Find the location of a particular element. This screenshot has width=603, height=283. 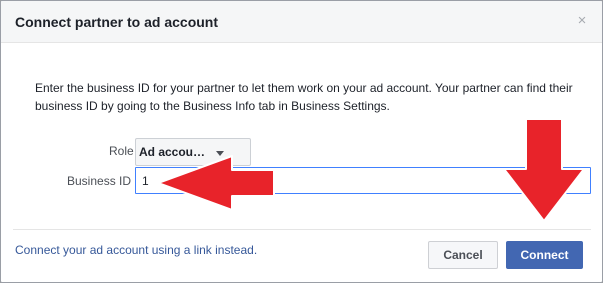

close-icon: × is located at coordinates (582, 20).